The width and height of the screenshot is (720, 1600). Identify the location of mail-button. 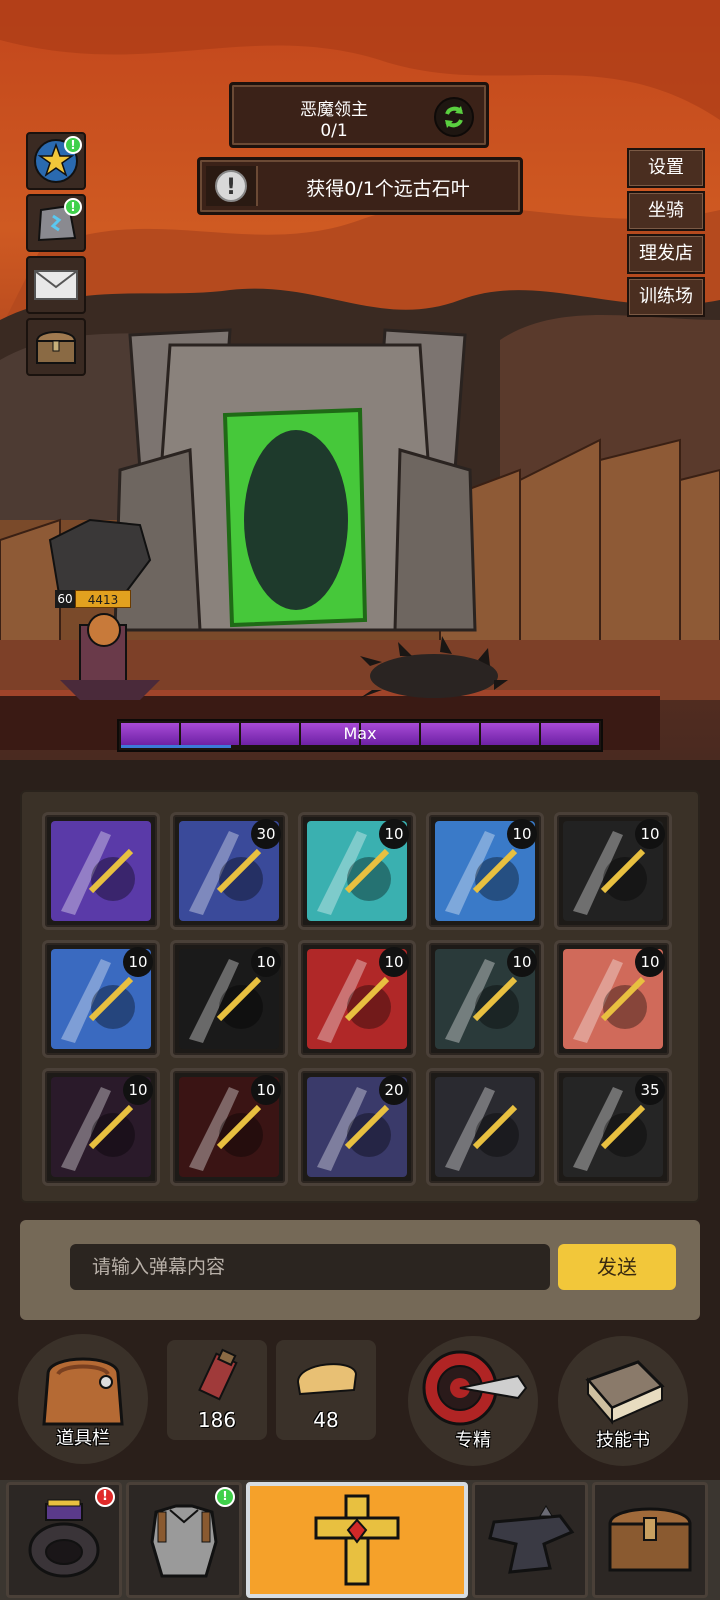
(56, 285).